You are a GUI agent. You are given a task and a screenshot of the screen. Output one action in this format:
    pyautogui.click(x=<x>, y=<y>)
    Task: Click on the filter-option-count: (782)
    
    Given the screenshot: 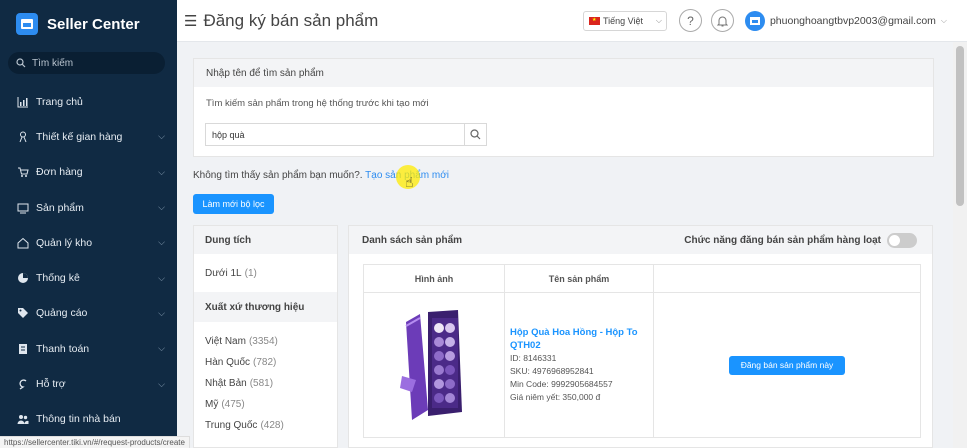 What is the action you would take?
    pyautogui.click(x=265, y=362)
    